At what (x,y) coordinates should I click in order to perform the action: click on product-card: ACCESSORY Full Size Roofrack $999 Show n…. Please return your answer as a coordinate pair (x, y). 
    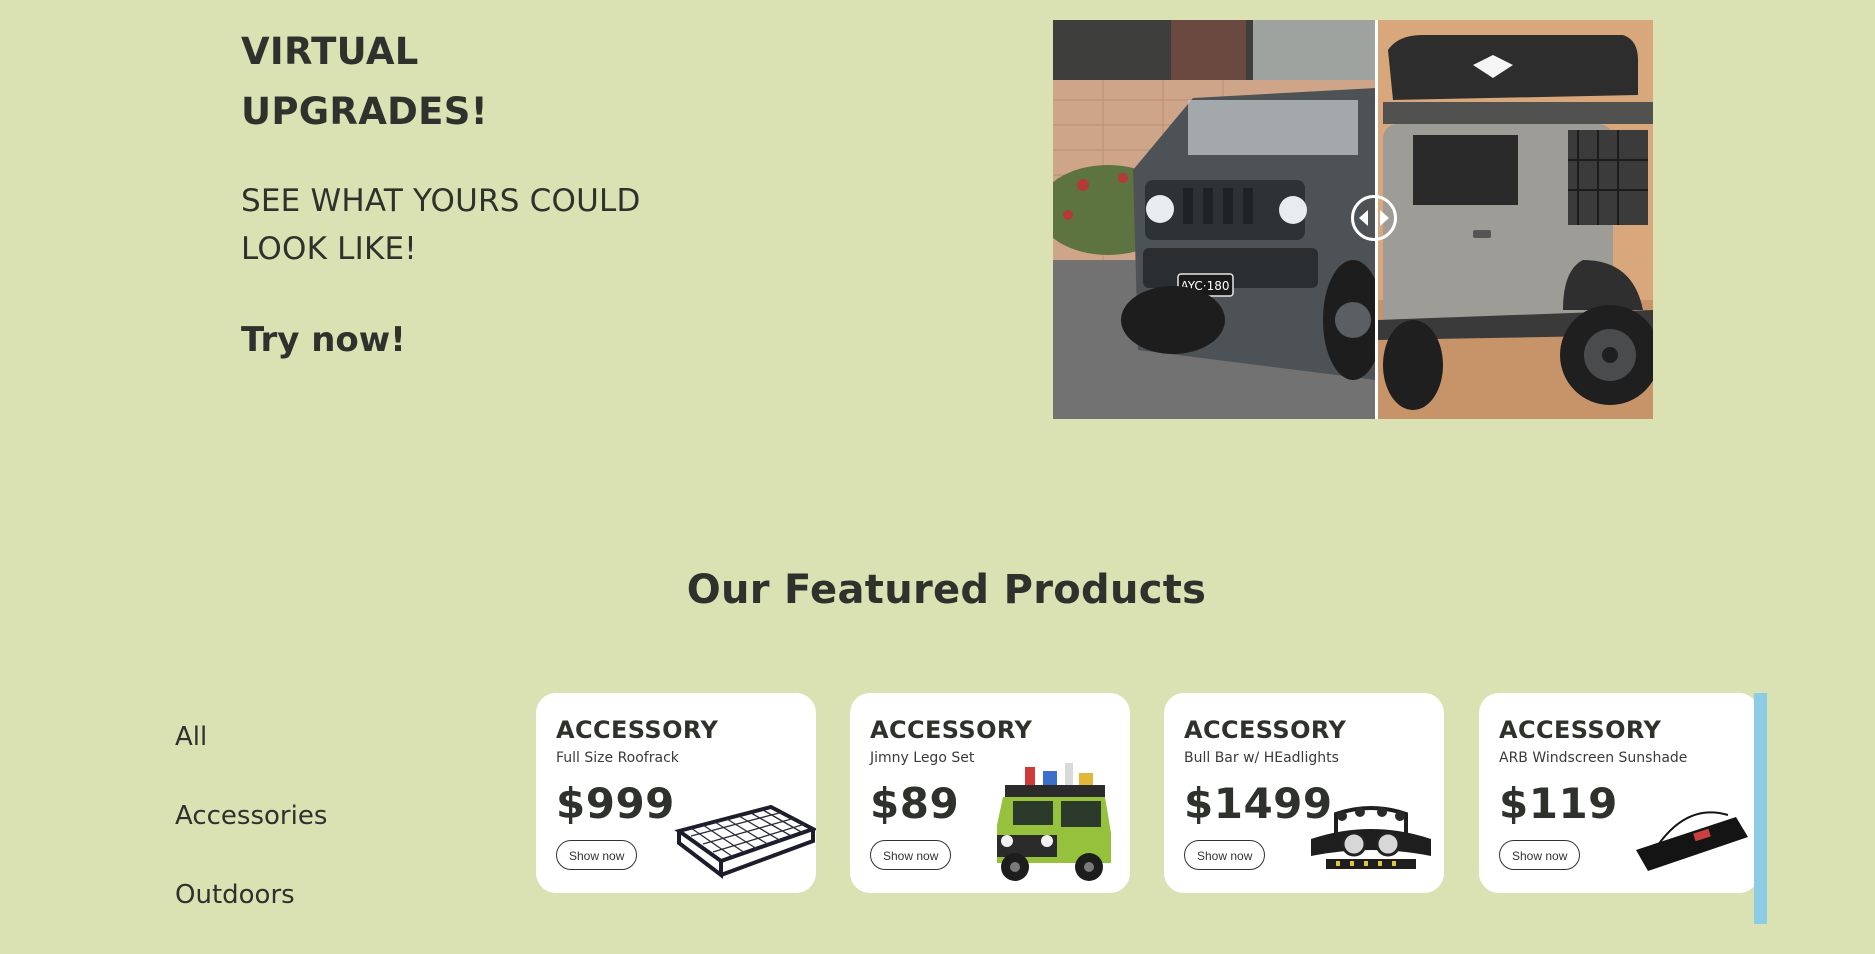
    Looking at the image, I should click on (676, 793).